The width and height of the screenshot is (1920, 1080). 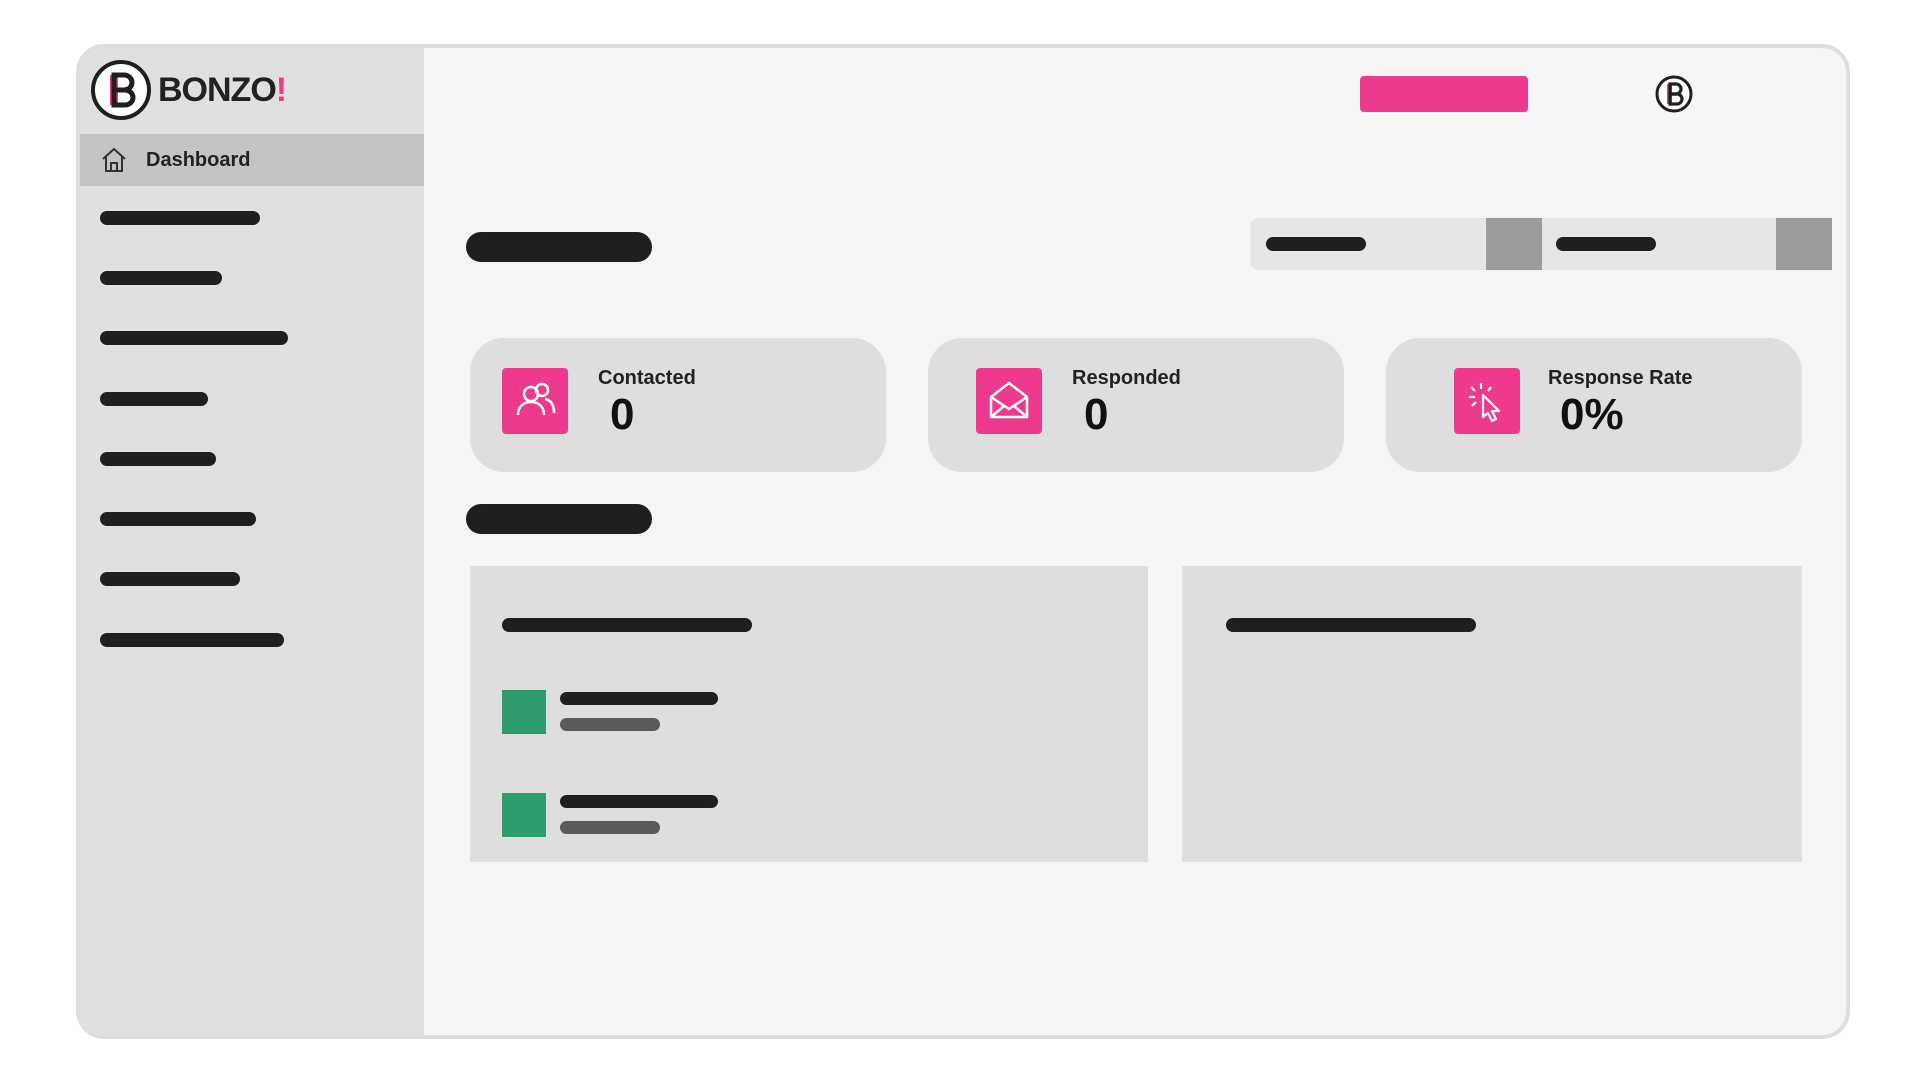 I want to click on stat-label: Response Rate, so click(x=1620, y=378).